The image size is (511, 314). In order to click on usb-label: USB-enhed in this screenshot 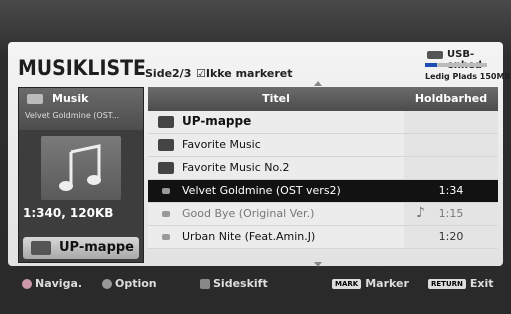, I will do `click(464, 60)`.